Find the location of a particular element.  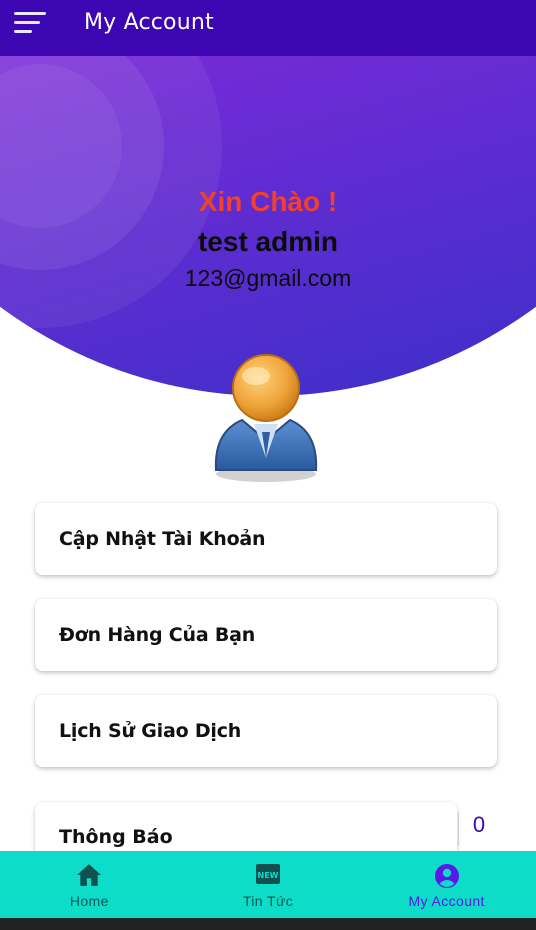

orders-label: Đơn Hàng Của Bạn is located at coordinates (157, 635).